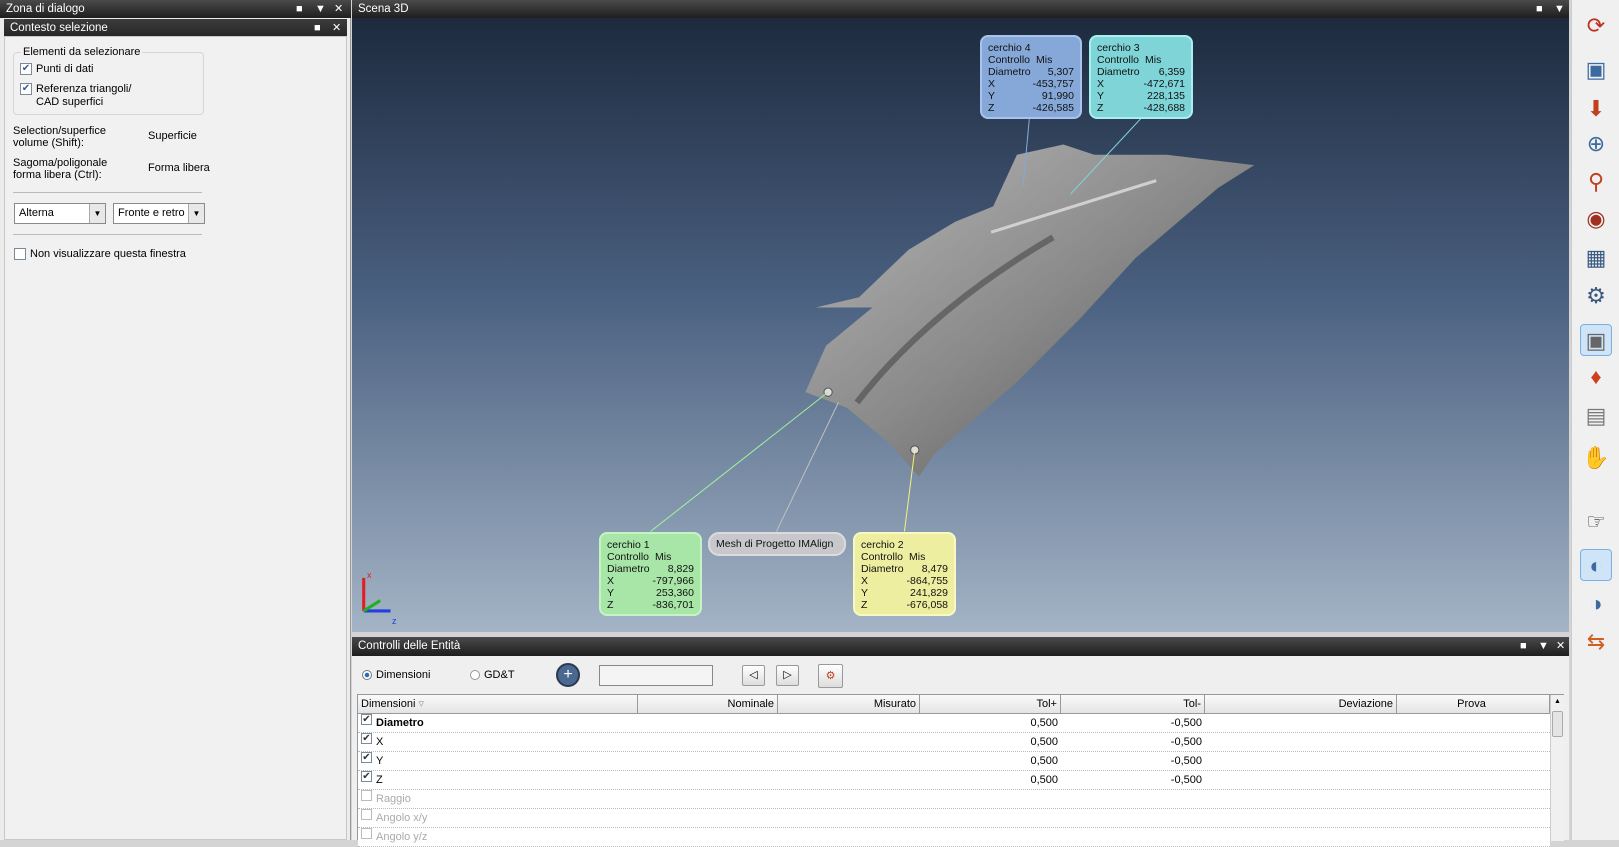  Describe the element at coordinates (1171, 72) in the screenshot. I see `diam-value: 6,359` at that location.